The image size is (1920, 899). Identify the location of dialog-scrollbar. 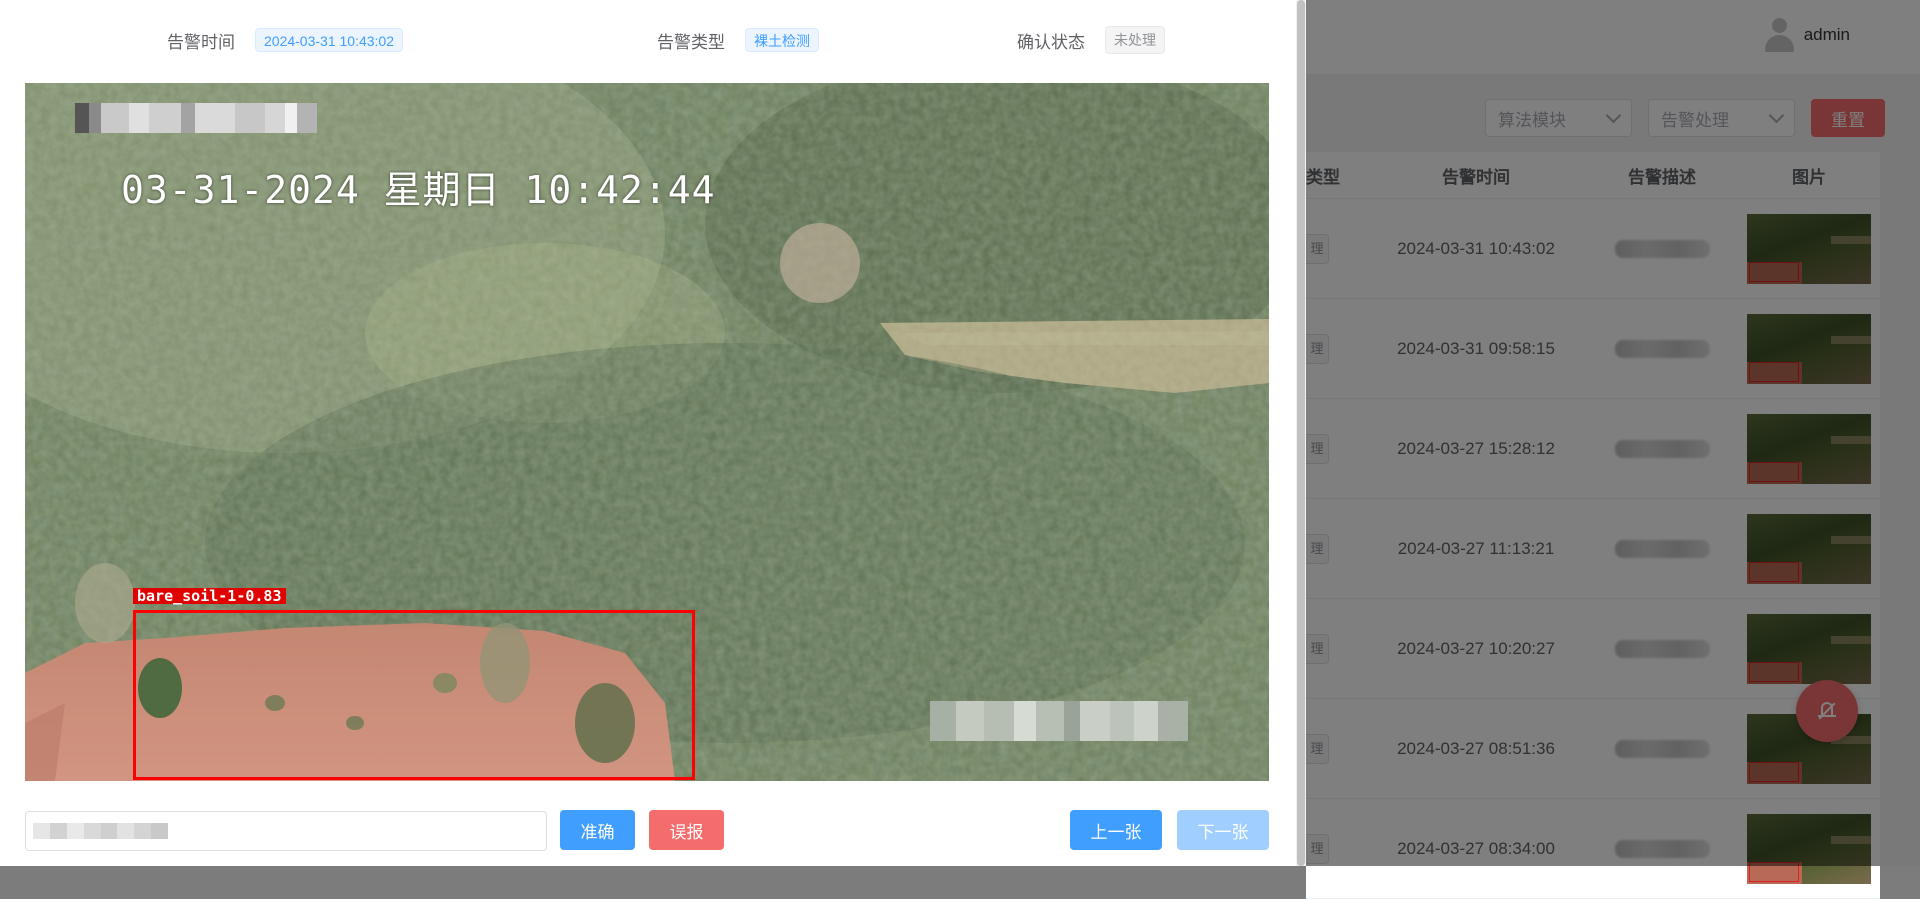
(1301, 433).